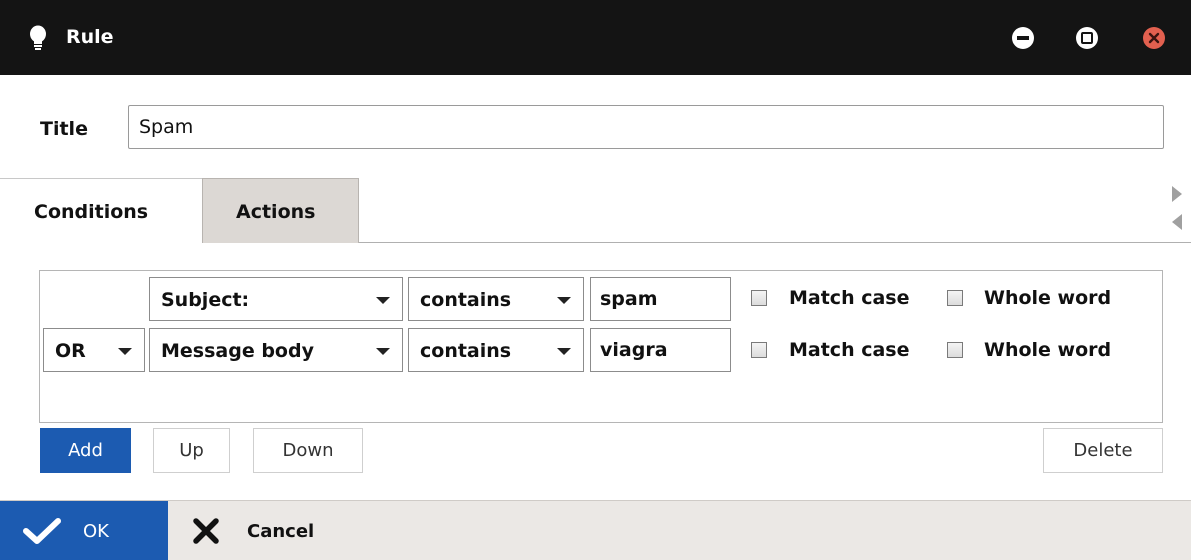 The image size is (1191, 560). Describe the element at coordinates (38, 37) in the screenshot. I see `lightbulb-icon` at that location.